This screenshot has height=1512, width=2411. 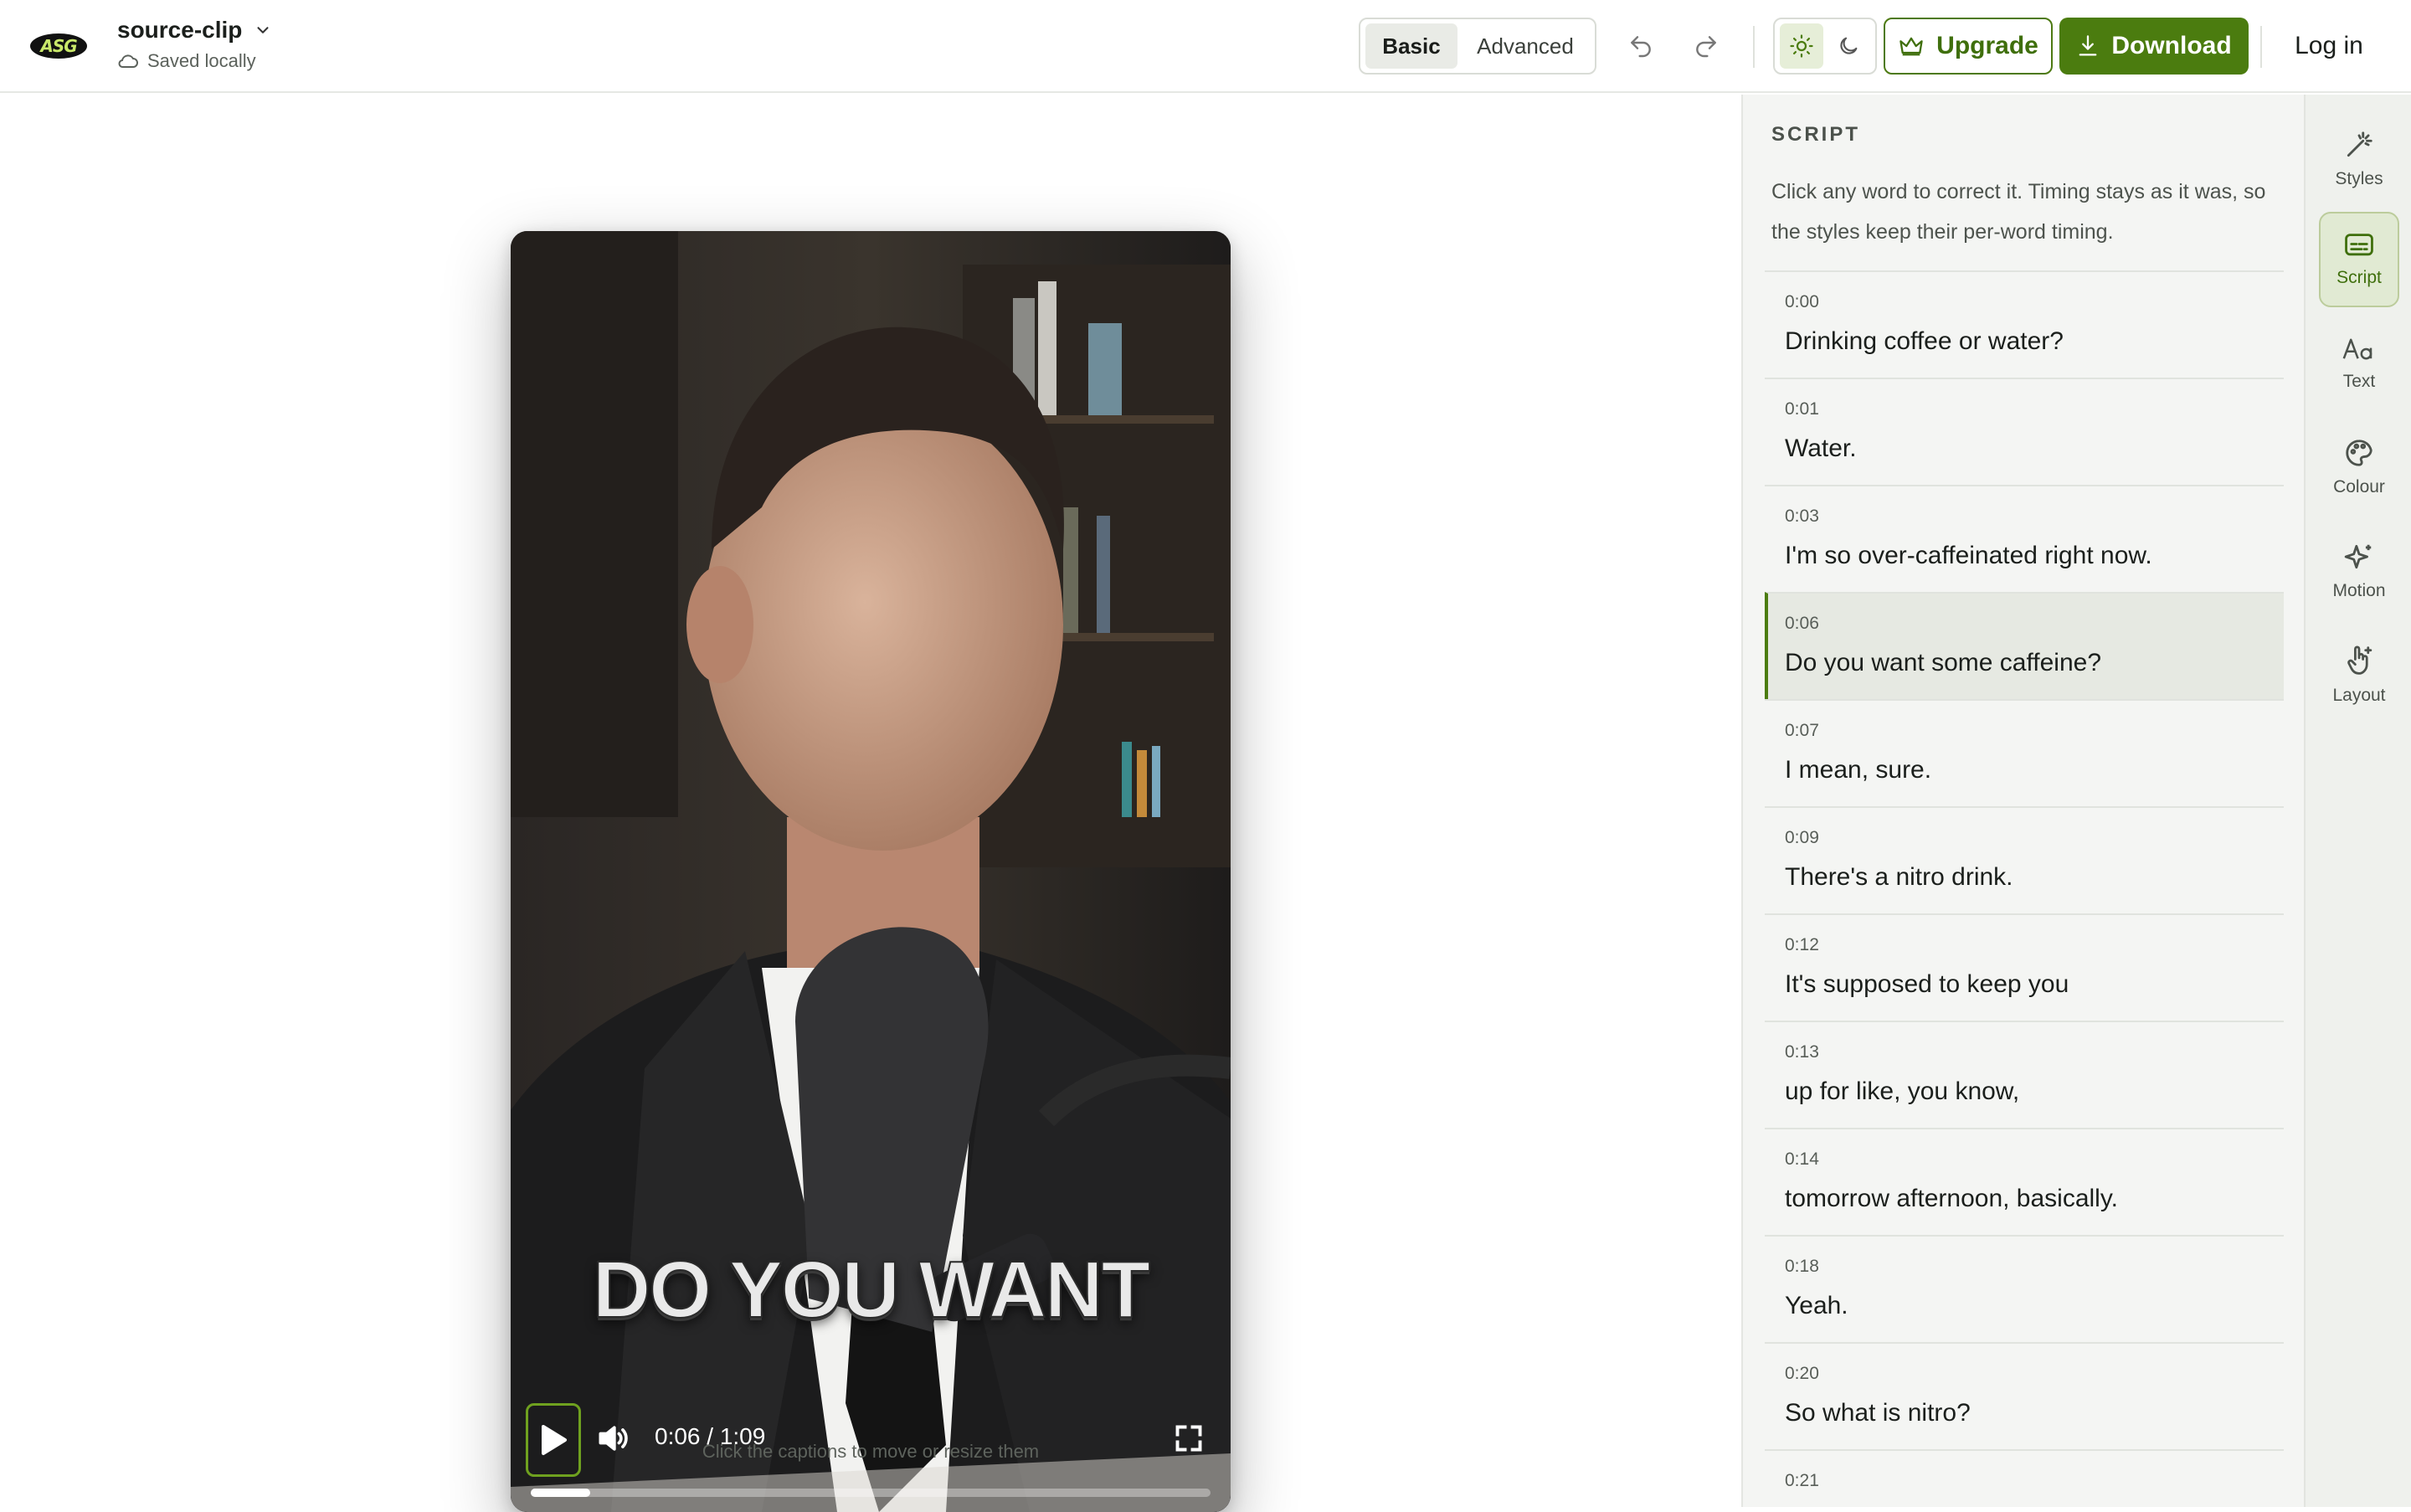 What do you see at coordinates (2088, 45) in the screenshot?
I see `download-icon` at bounding box center [2088, 45].